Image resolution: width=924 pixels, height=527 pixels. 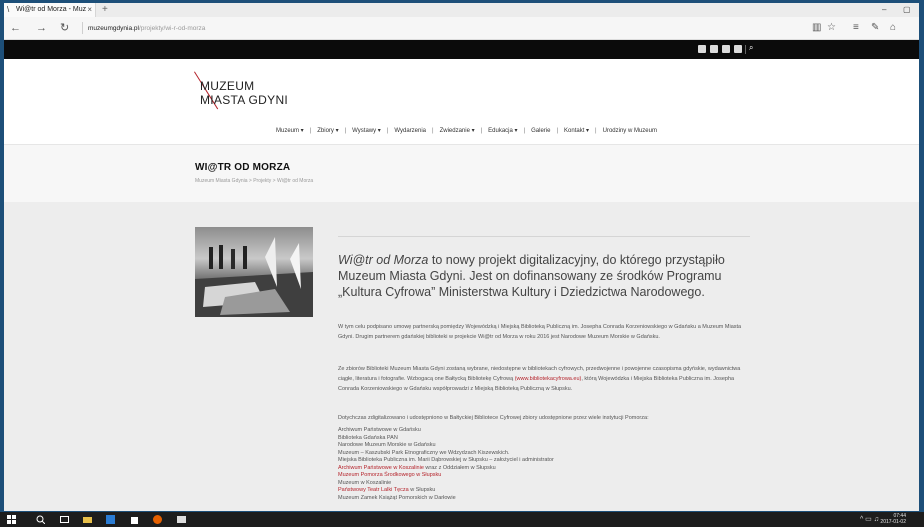 I want to click on institution-name: Muzeum w Koszalinie, so click(x=365, y=482).